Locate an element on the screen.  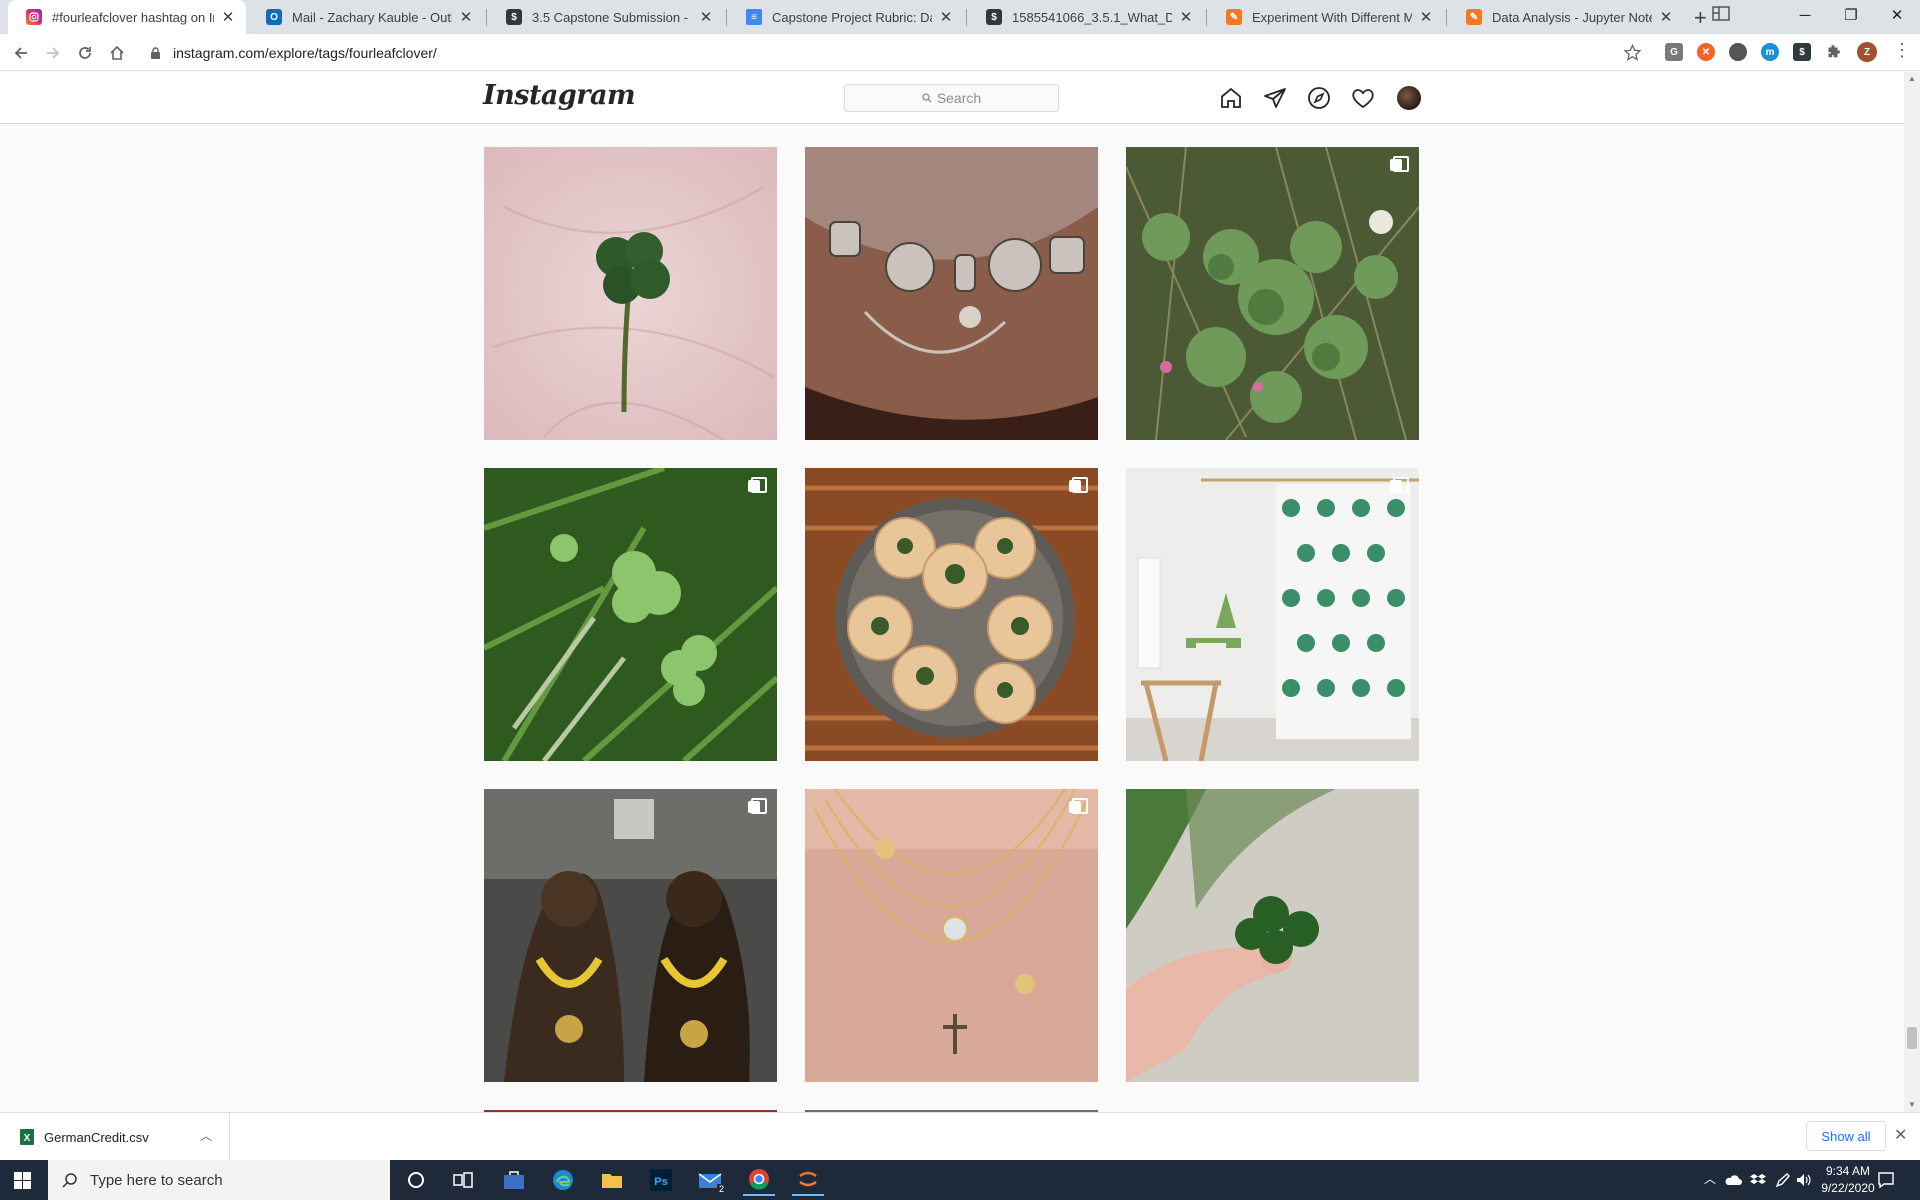
direct-message-icon is located at coordinates (1275, 98).